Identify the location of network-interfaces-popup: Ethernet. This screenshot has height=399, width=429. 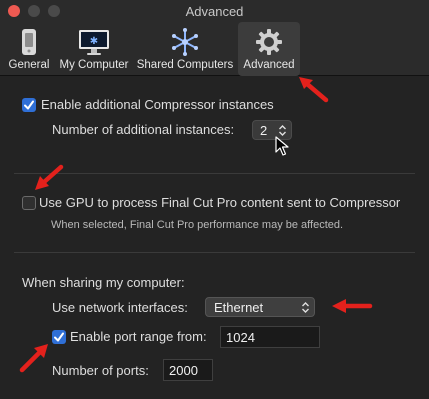
(260, 307).